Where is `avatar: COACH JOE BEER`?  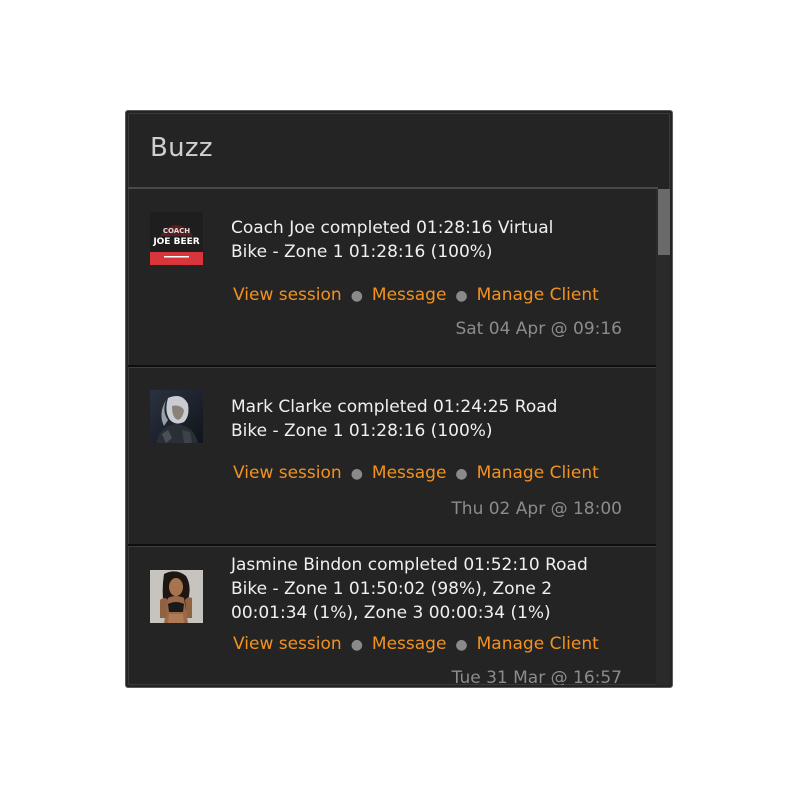
avatar: COACH JOE BEER is located at coordinates (176, 238).